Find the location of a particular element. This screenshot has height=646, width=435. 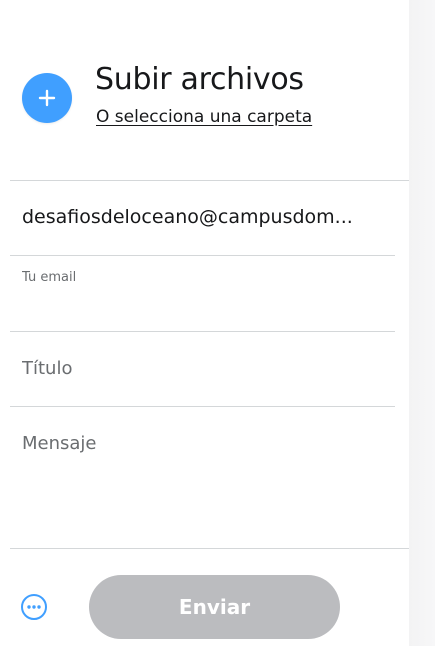

plus-icon is located at coordinates (47, 98).